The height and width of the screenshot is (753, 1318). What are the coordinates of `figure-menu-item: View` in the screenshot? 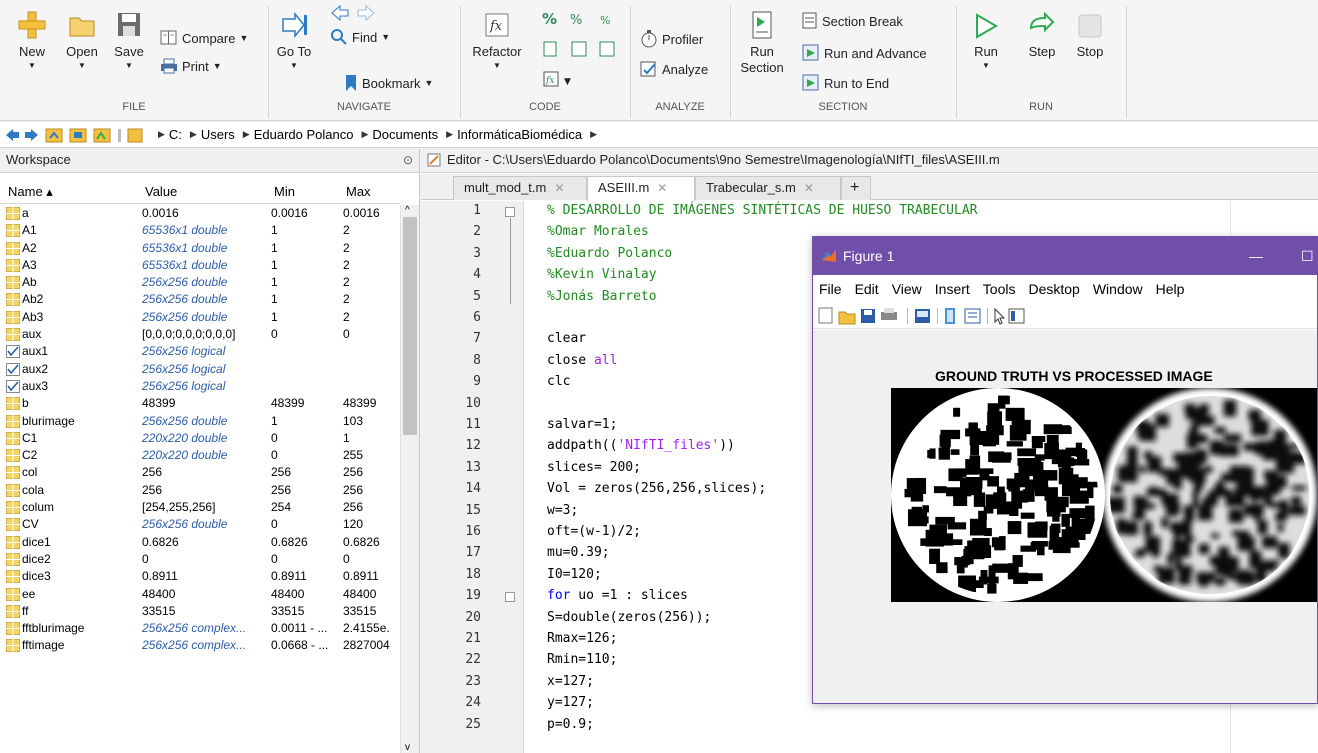 It's located at (907, 289).